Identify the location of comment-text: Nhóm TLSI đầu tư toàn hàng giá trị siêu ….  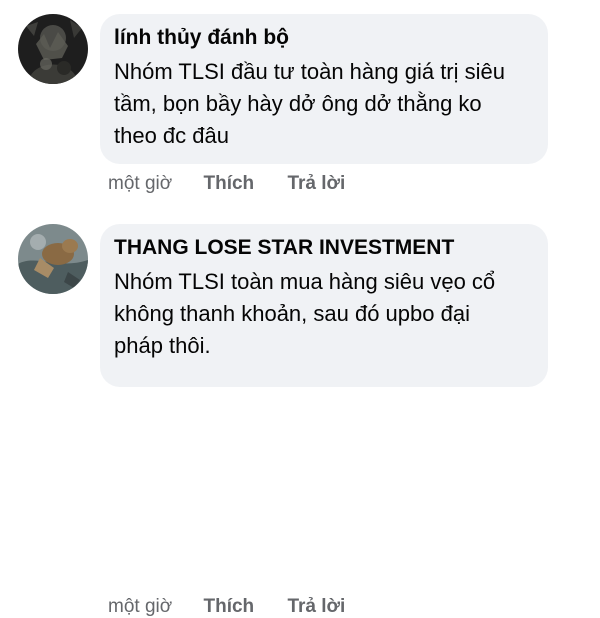
(309, 103).